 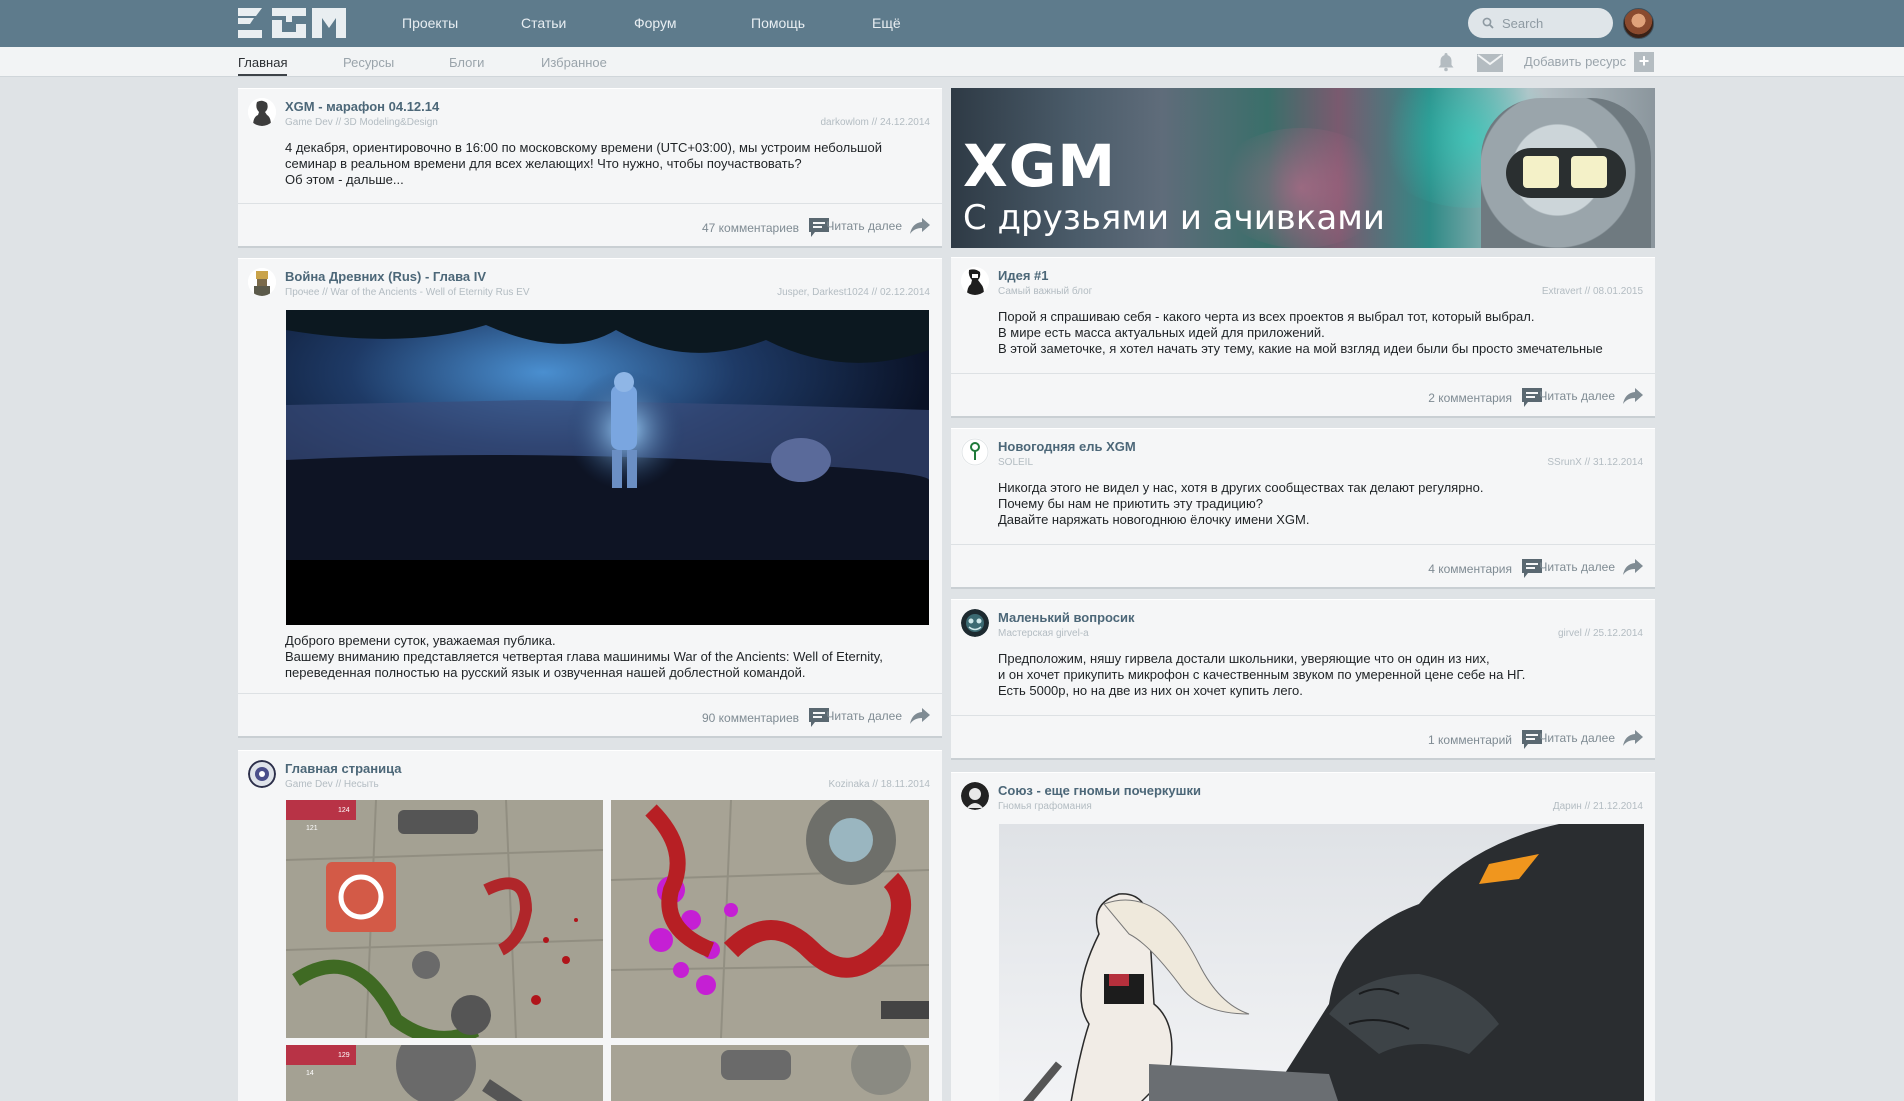 I want to click on post-title: Маленький вопросик, so click(x=1066, y=617).